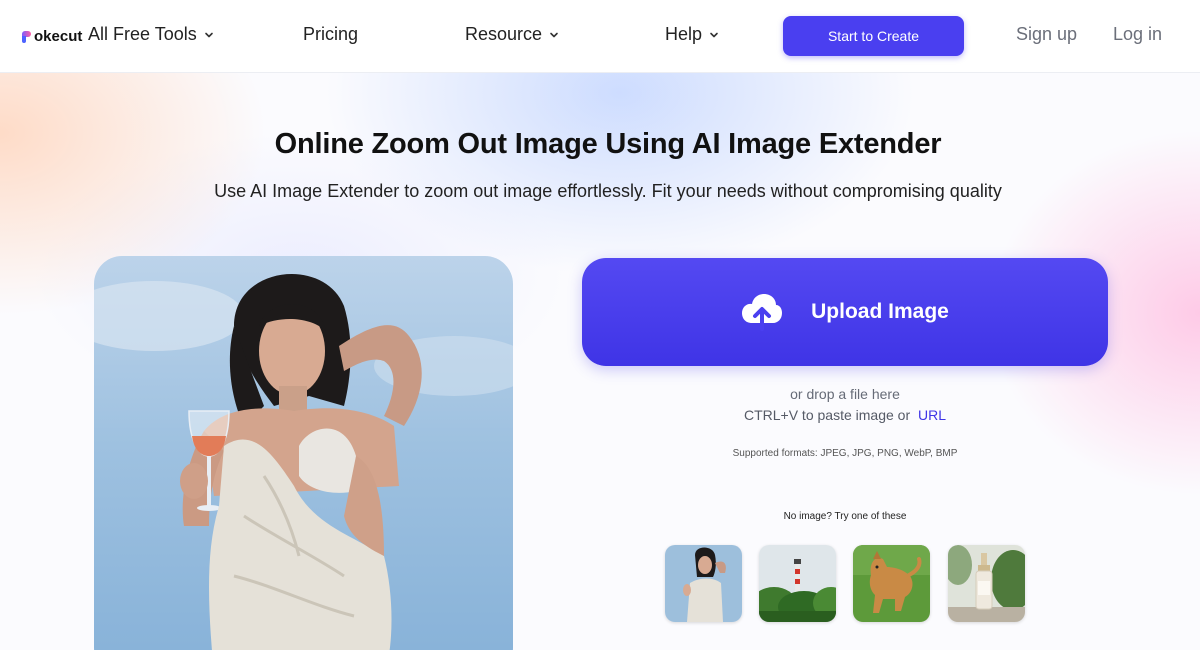 The width and height of the screenshot is (1200, 650). I want to click on sample-thumb-lighthouse, so click(797, 583).